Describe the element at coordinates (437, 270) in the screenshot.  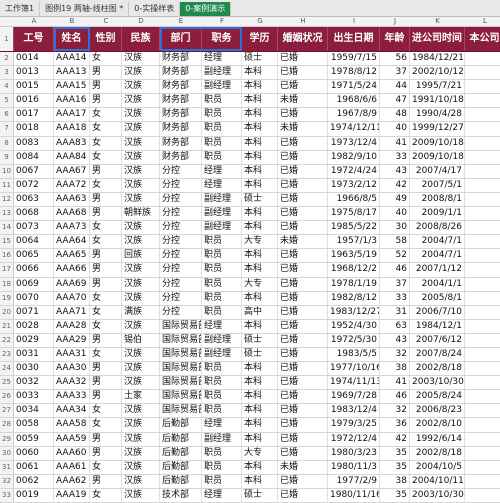
I see `table-cell: 2007/1/12` at that location.